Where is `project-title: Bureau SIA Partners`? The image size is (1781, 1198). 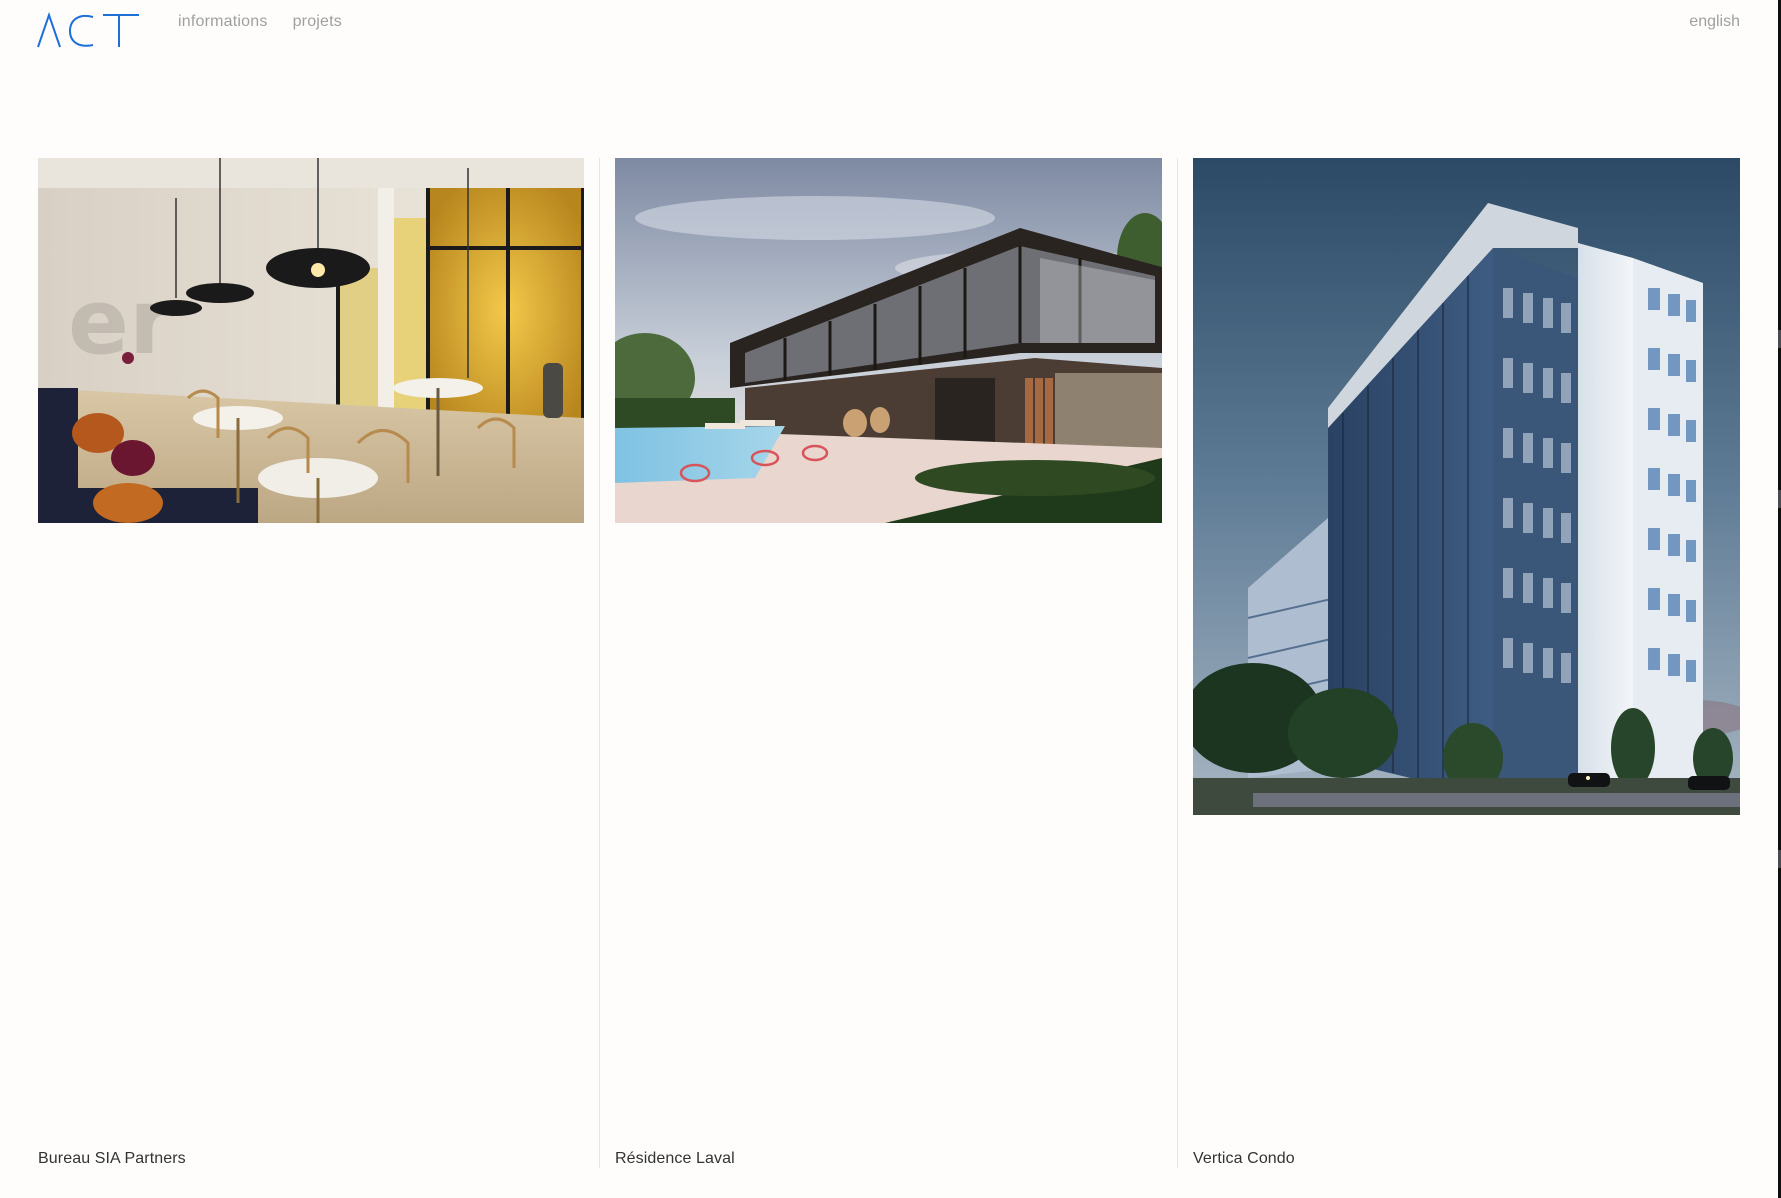
project-title: Bureau SIA Partners is located at coordinates (112, 1158).